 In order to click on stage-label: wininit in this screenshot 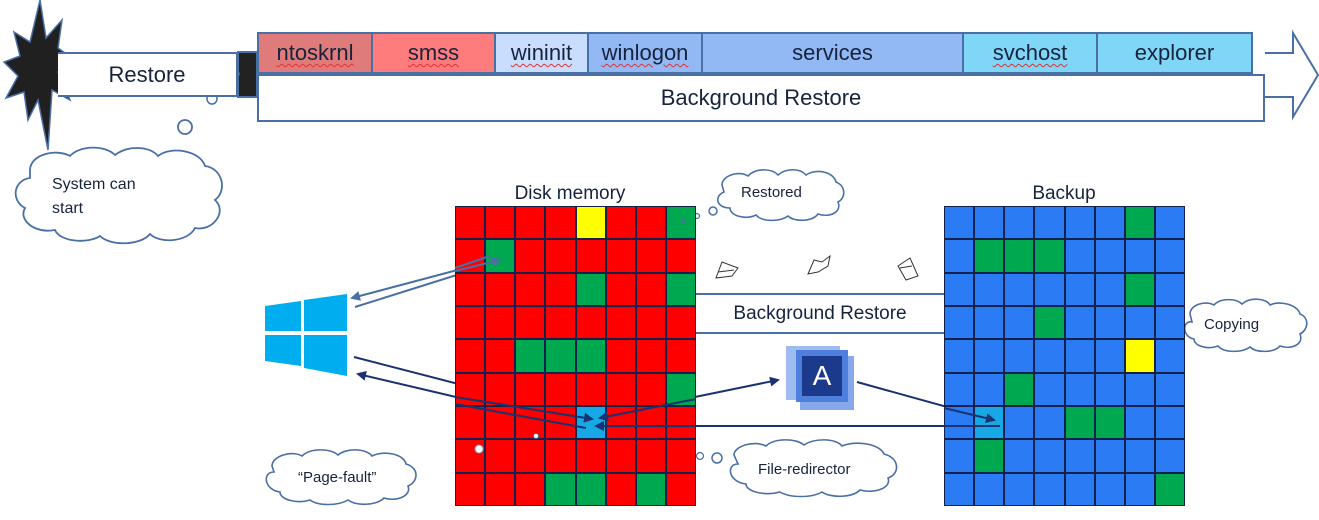, I will do `click(541, 52)`.